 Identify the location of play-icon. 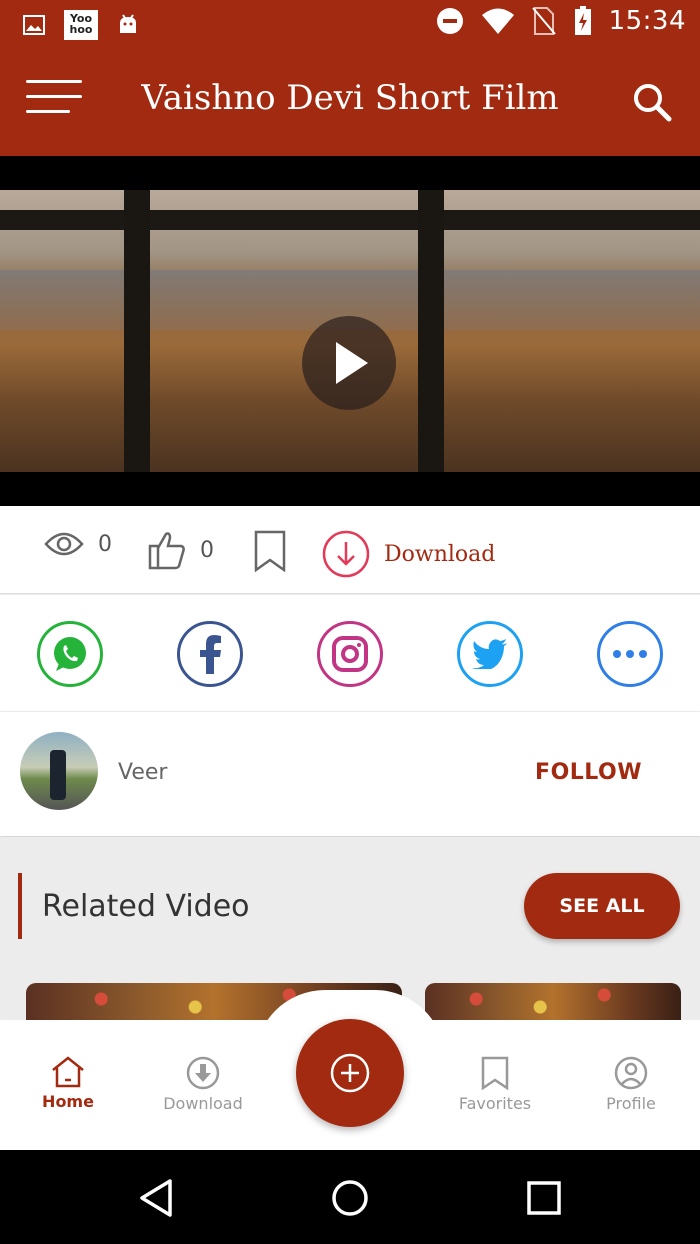
(352, 363).